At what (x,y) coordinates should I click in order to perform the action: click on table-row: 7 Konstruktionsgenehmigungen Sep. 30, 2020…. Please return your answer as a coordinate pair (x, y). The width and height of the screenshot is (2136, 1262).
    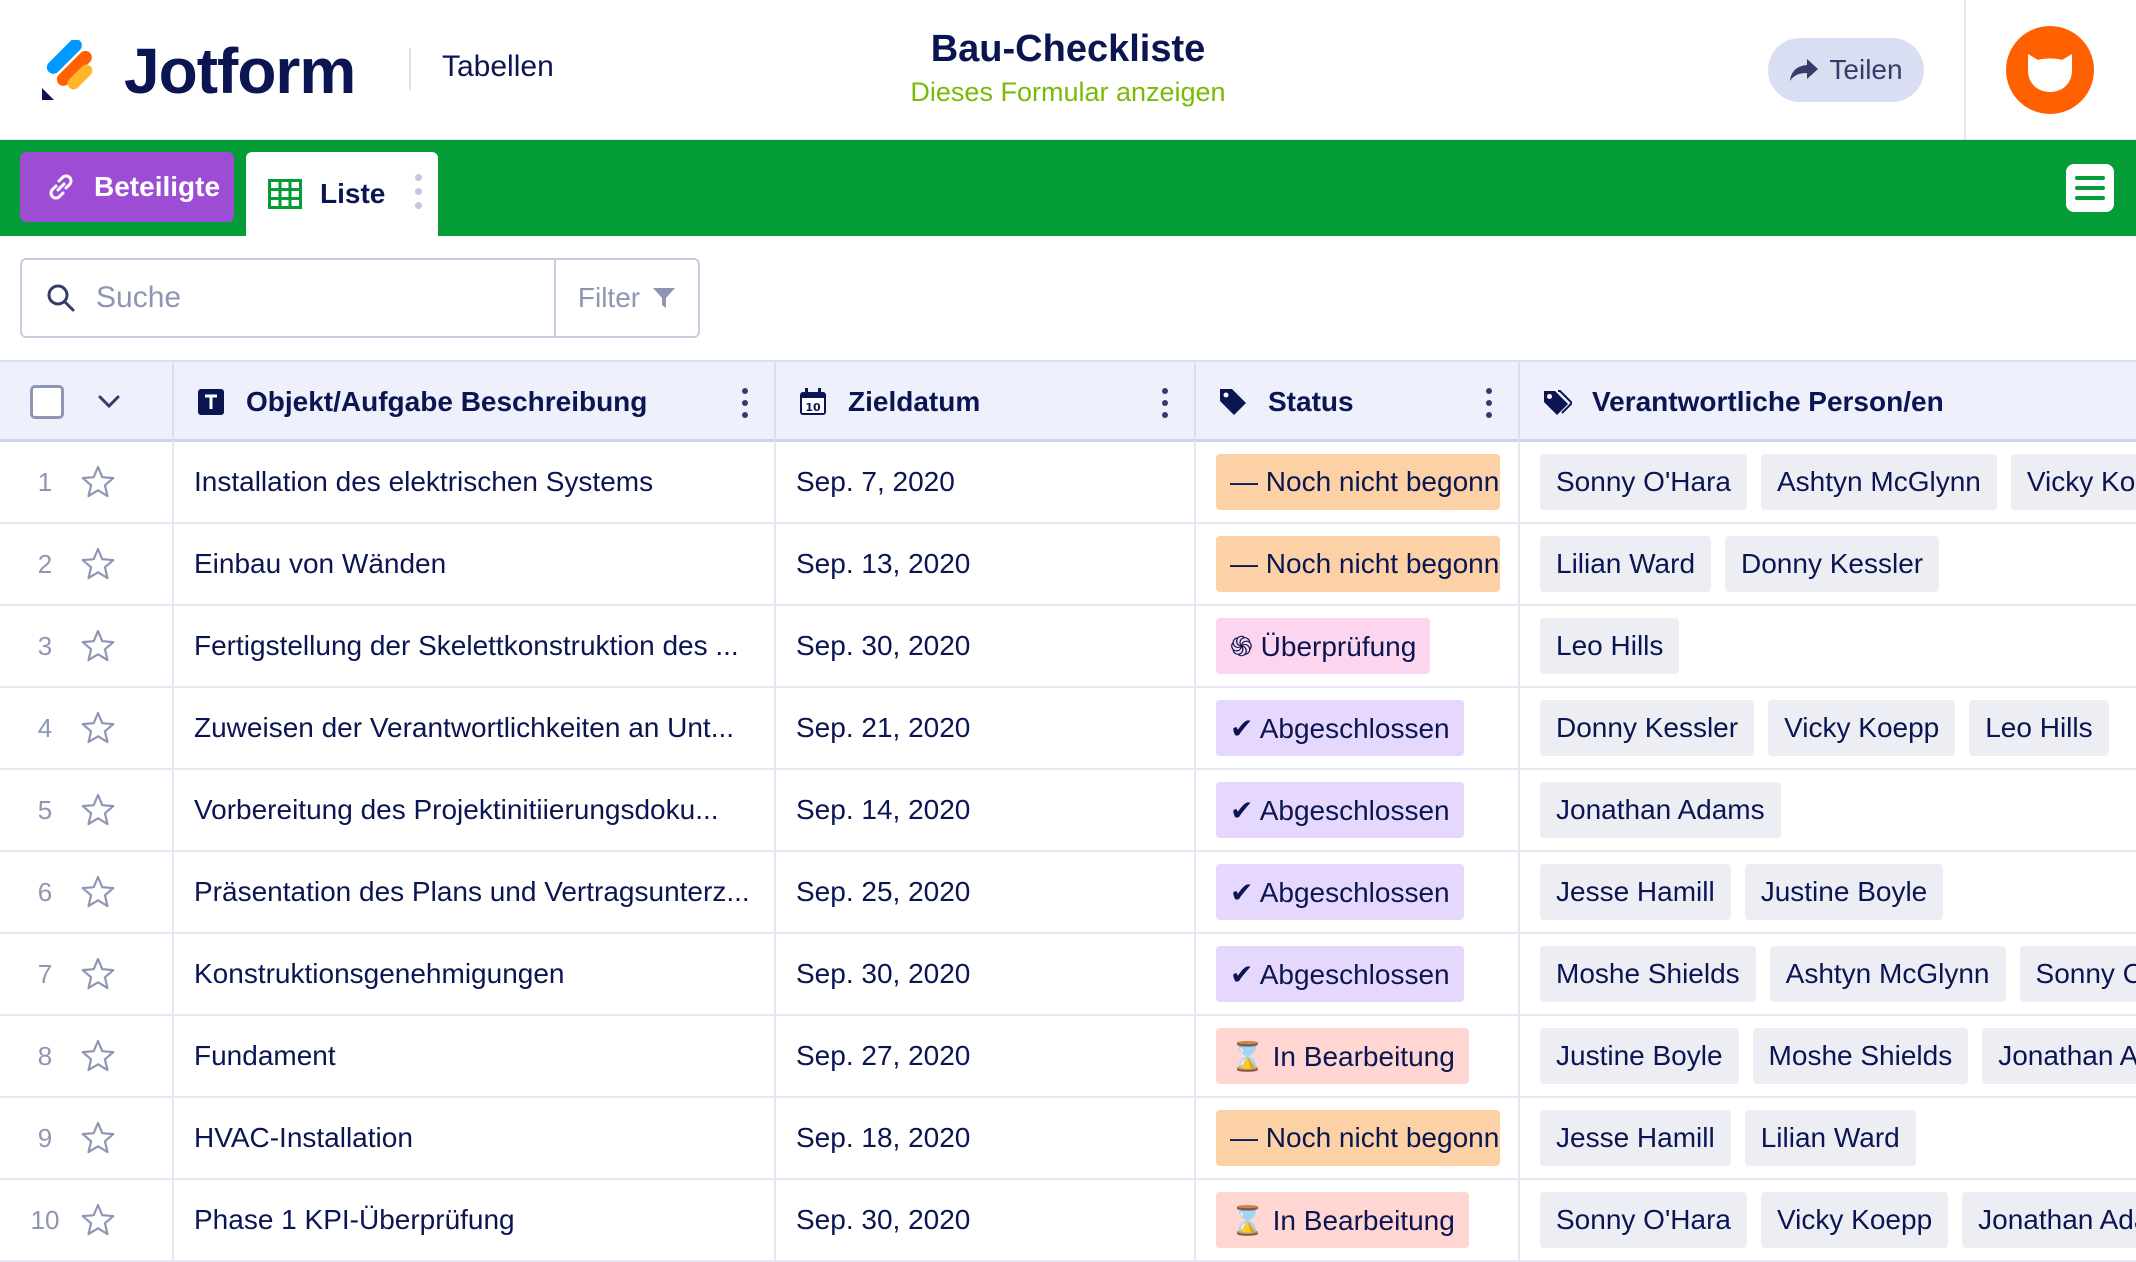
    Looking at the image, I should click on (1068, 975).